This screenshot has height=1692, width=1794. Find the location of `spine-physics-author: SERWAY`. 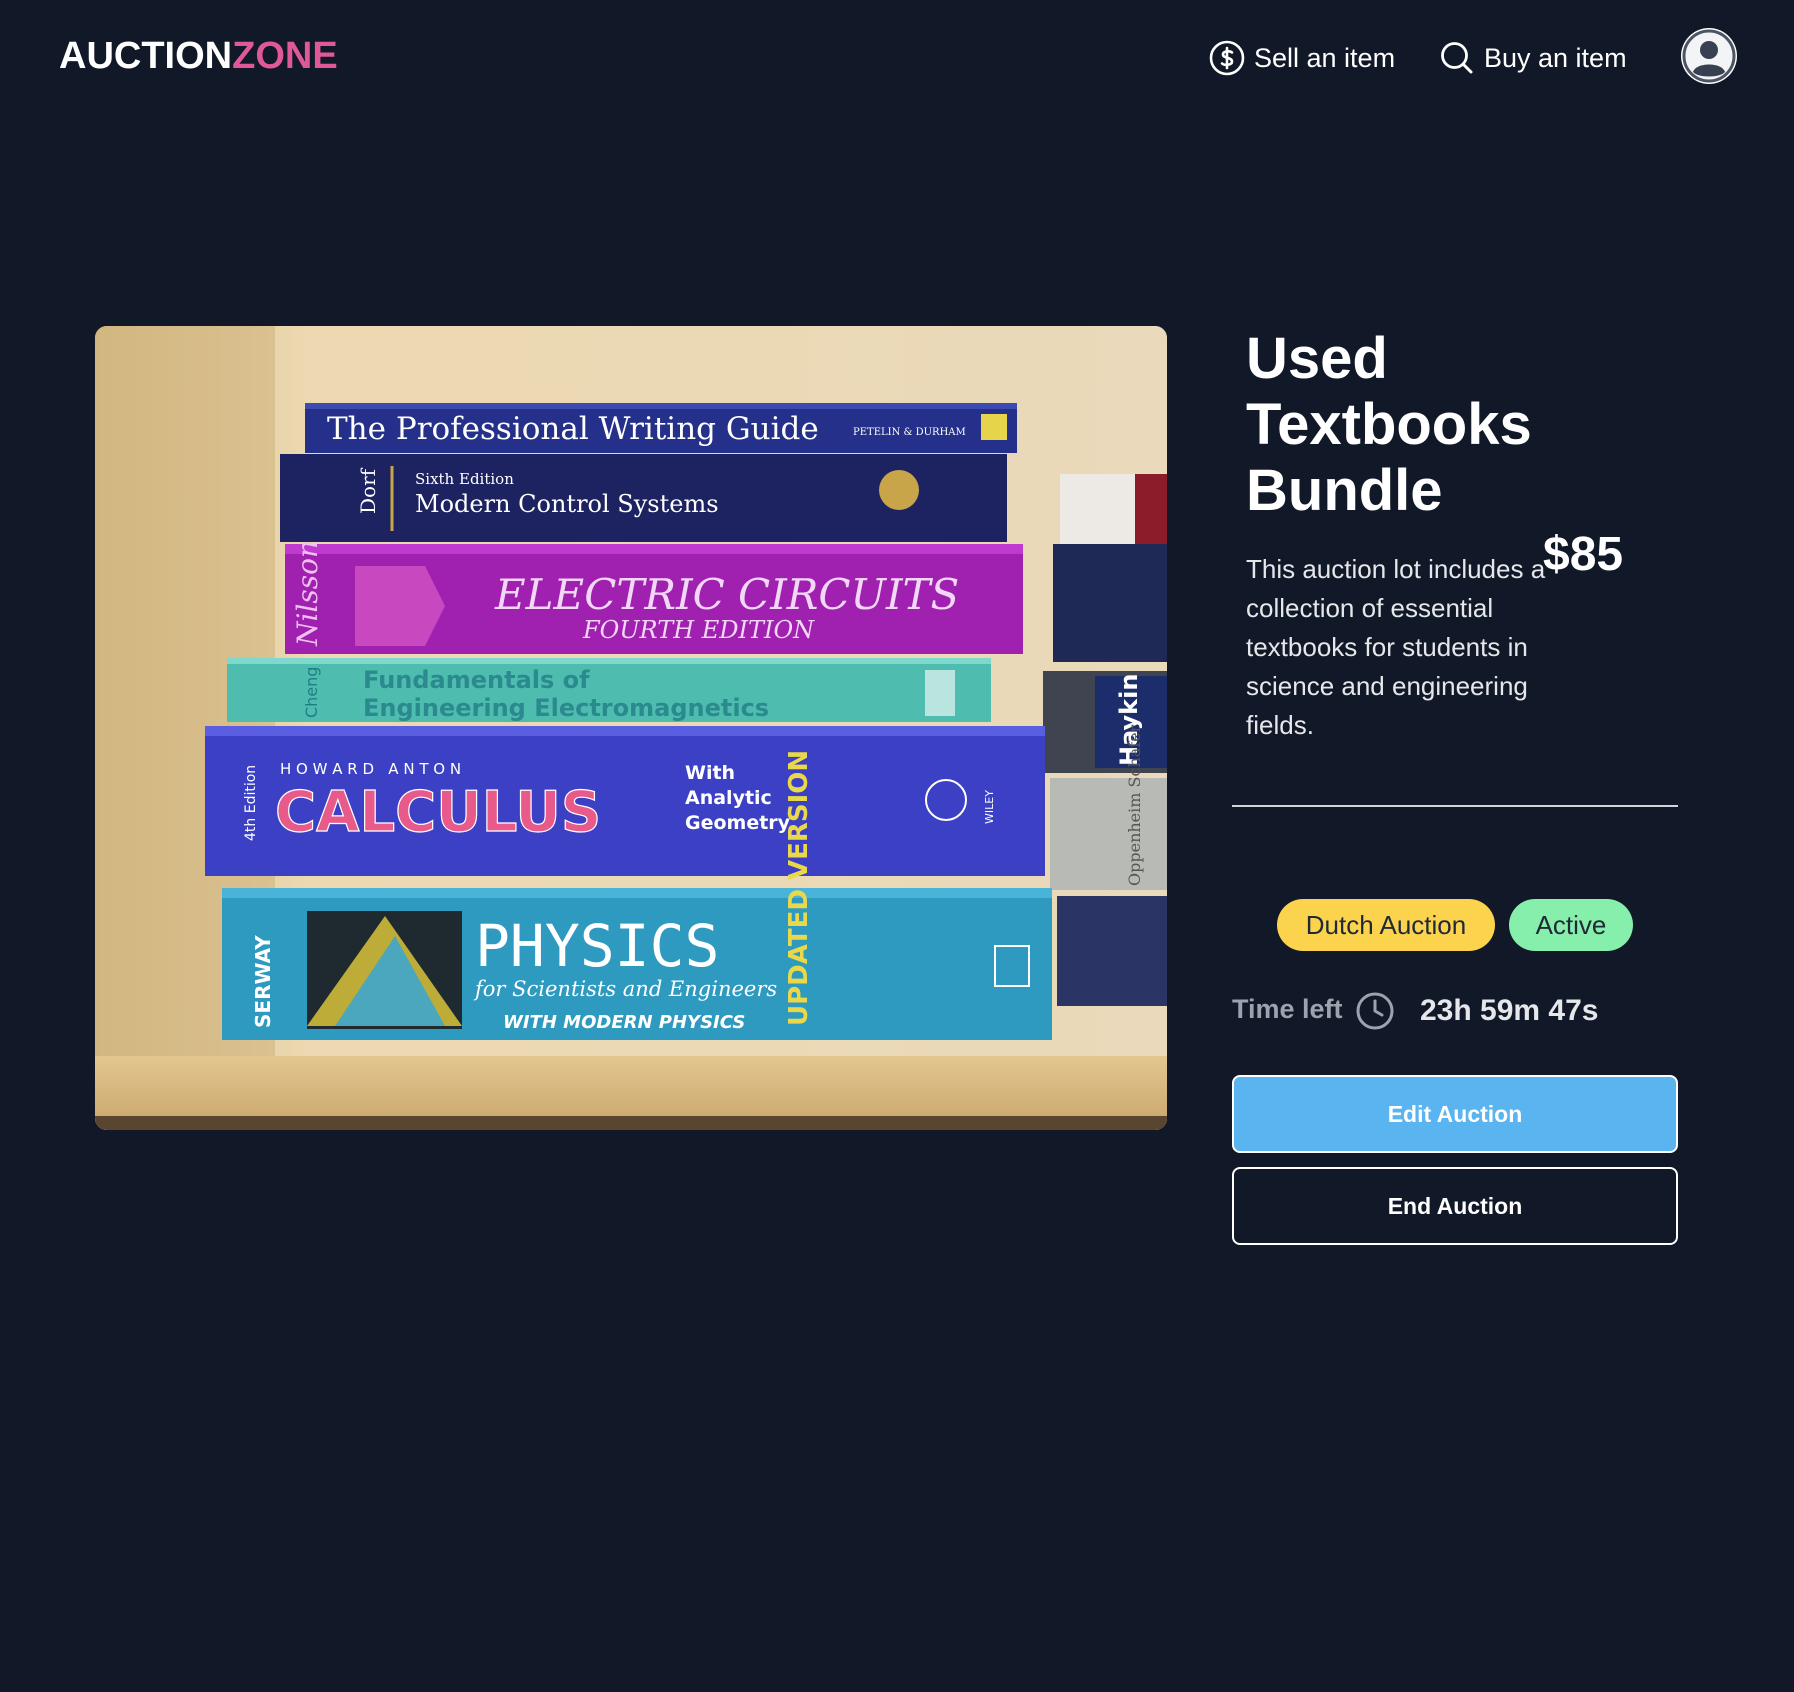

spine-physics-author: SERWAY is located at coordinates (263, 981).